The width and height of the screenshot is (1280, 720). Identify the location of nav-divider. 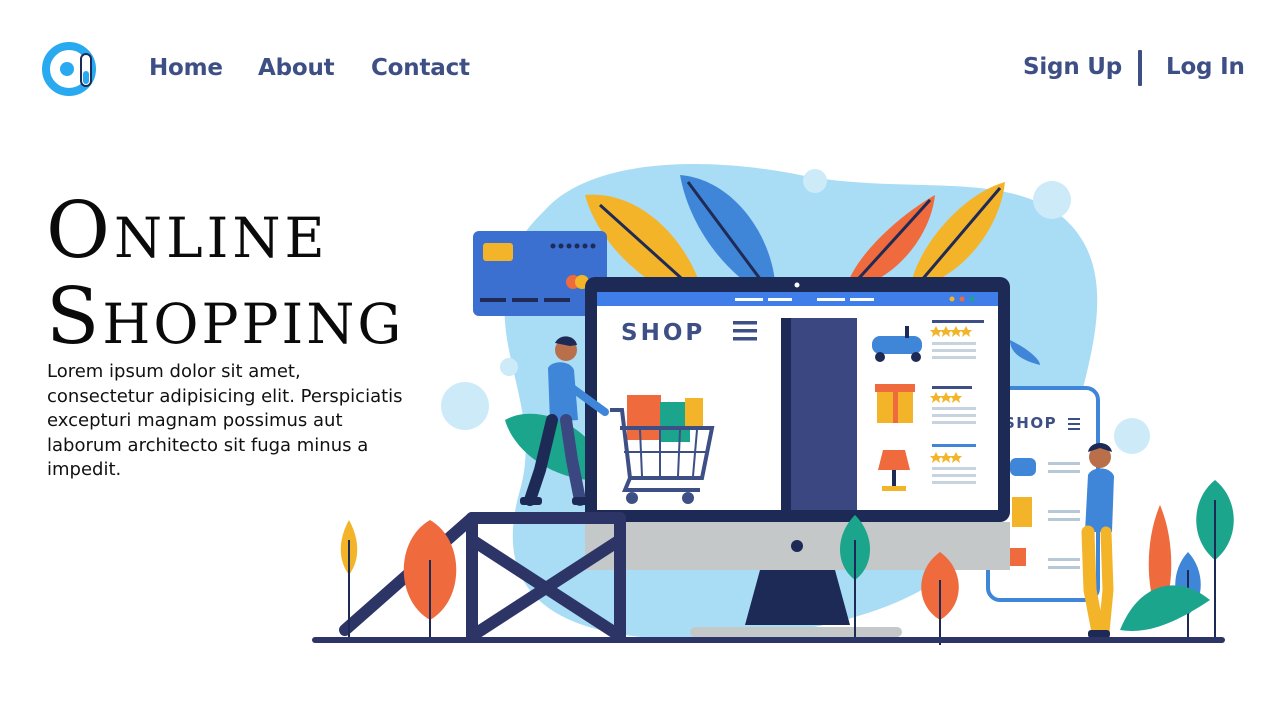
(1140, 68).